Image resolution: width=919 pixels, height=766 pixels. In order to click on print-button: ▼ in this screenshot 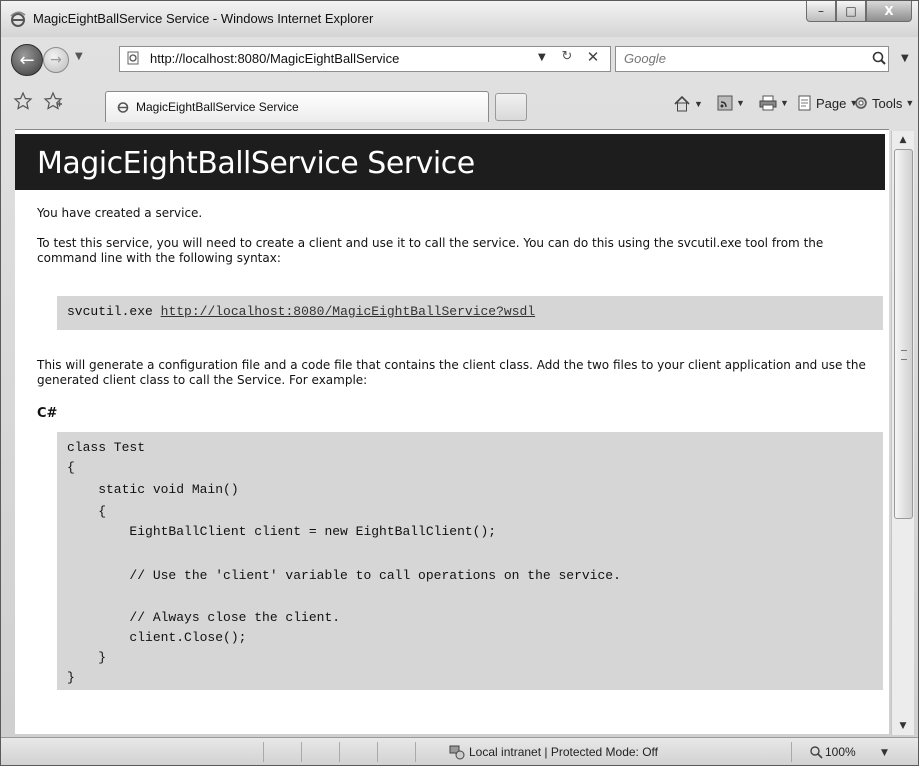, I will do `click(774, 103)`.